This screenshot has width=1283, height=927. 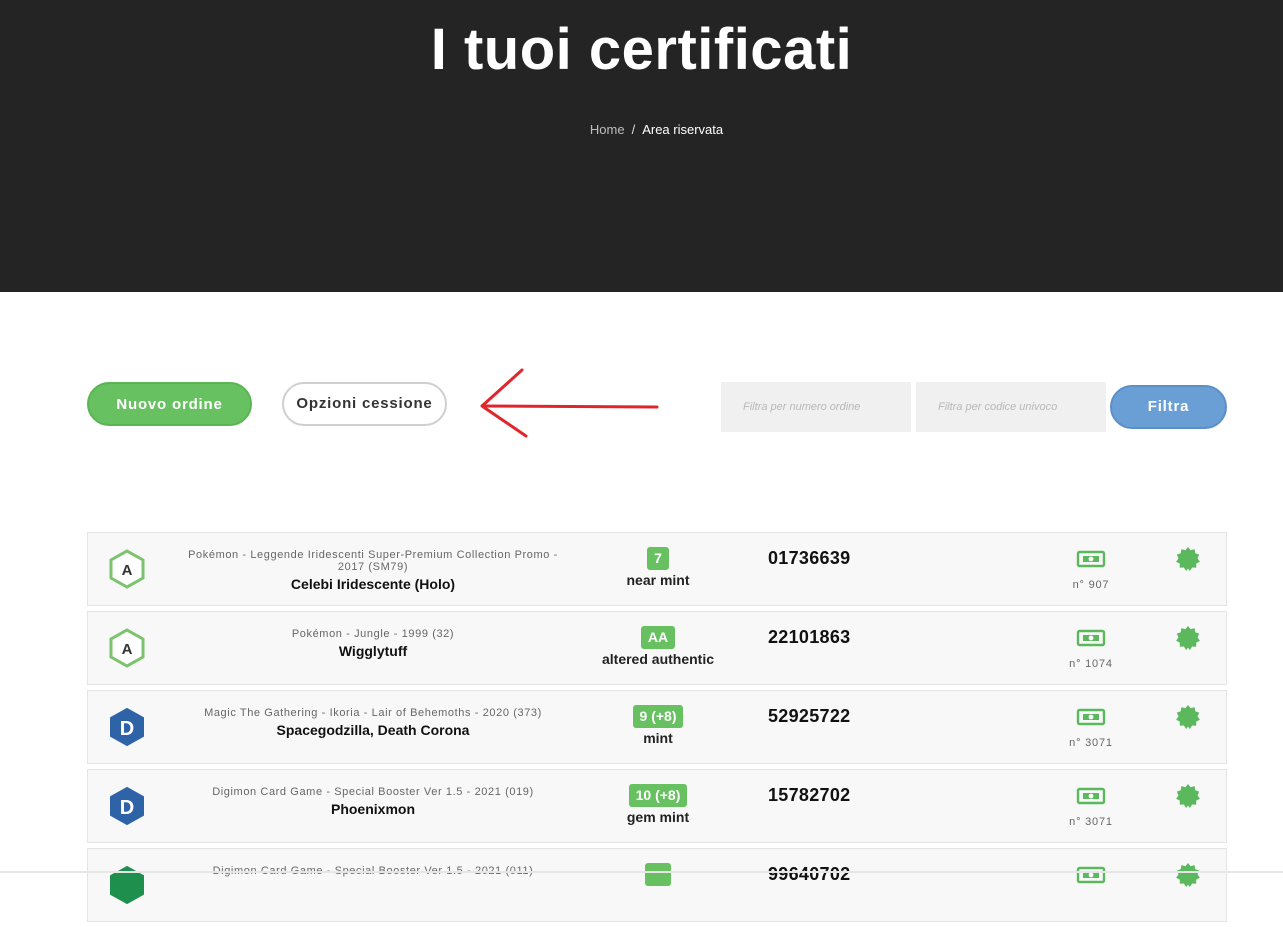 I want to click on filter-button: Filtra, so click(x=1168, y=407).